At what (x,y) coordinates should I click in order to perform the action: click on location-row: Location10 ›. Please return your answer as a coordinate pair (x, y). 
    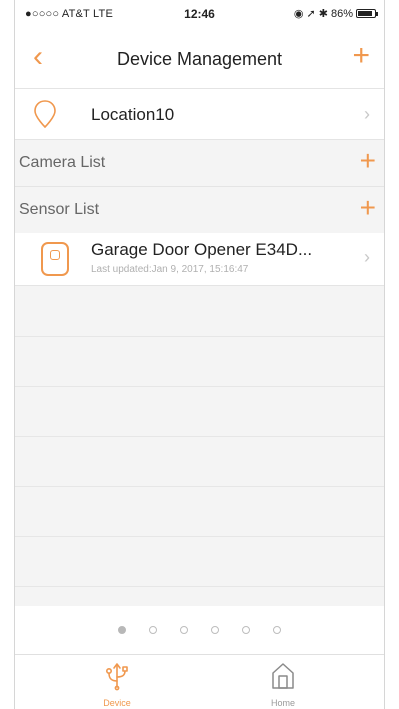
    Looking at the image, I should click on (199, 114).